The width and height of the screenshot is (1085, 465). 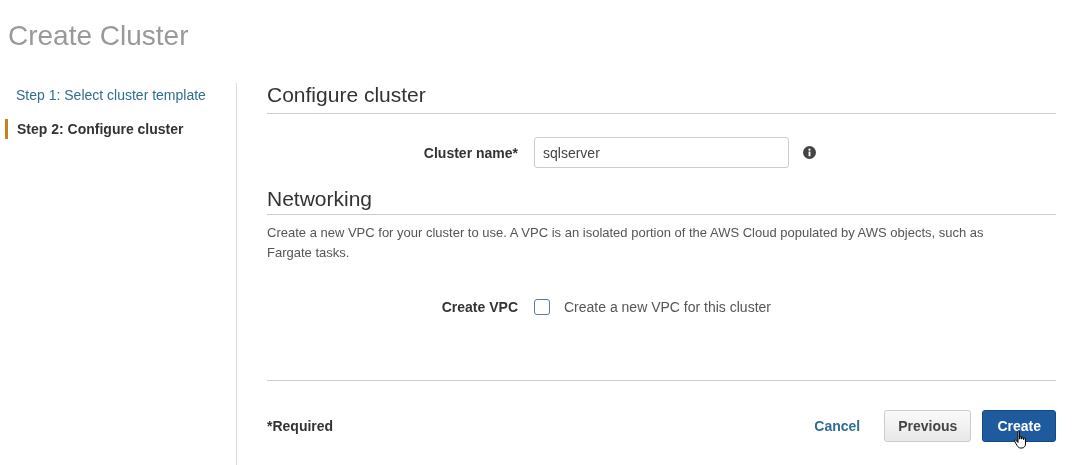 What do you see at coordinates (849, 426) in the screenshot?
I see `cancel-link: Cancel` at bounding box center [849, 426].